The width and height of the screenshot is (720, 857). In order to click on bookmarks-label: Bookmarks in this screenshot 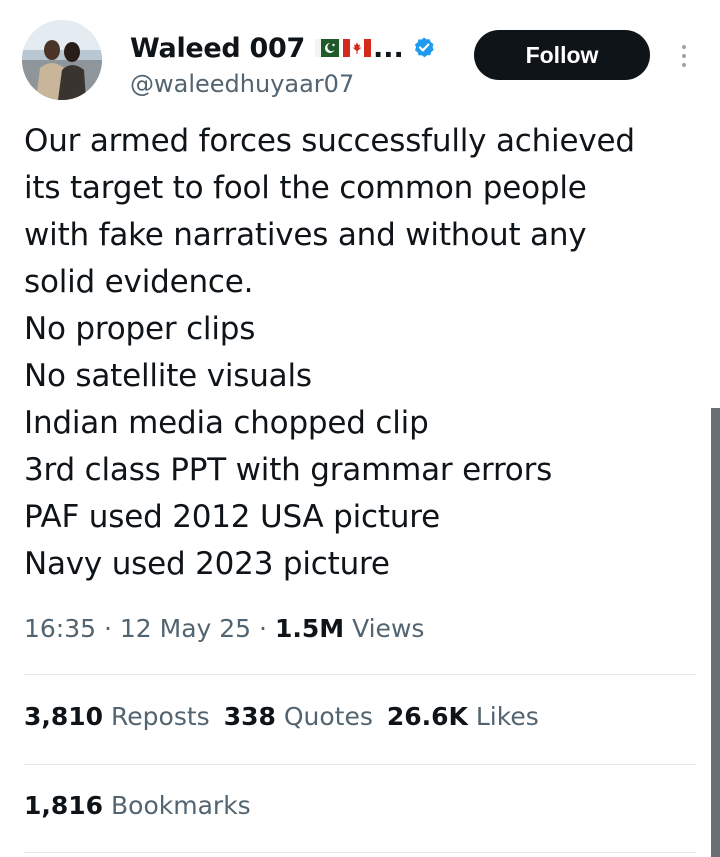, I will do `click(181, 805)`.